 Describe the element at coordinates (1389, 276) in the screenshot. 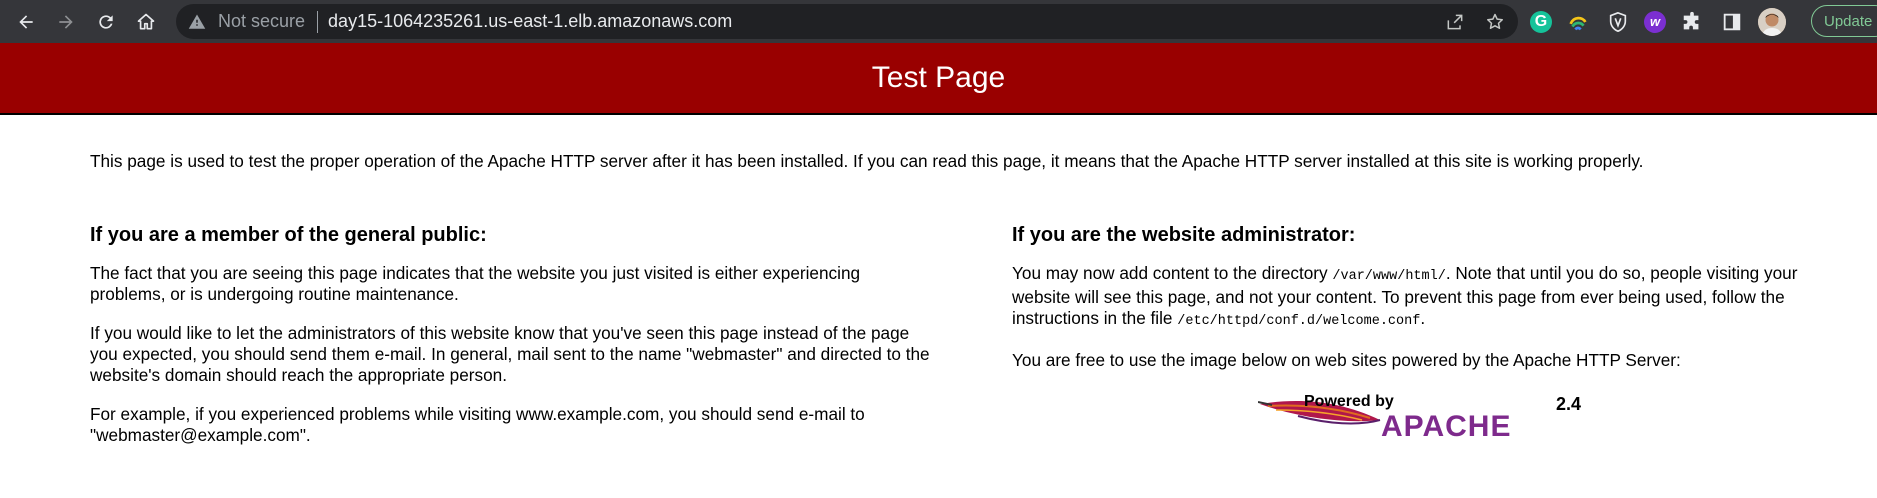

I see `html-directory-path: /var/www/html/` at that location.